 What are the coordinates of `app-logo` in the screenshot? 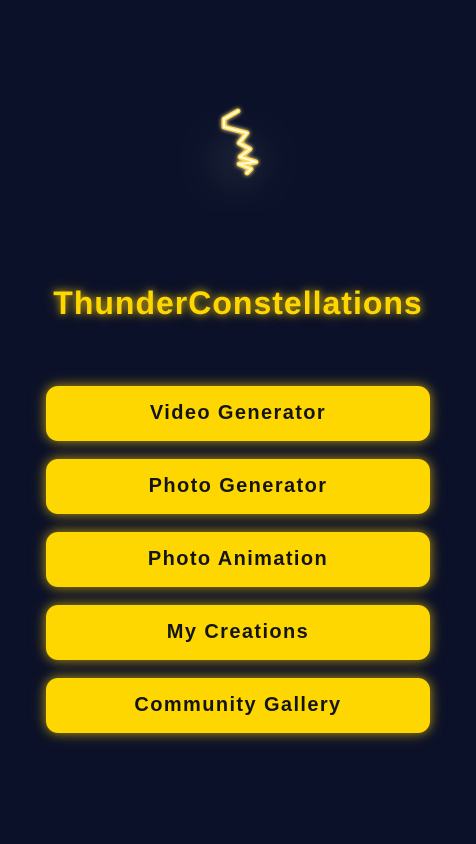 It's located at (238, 159).